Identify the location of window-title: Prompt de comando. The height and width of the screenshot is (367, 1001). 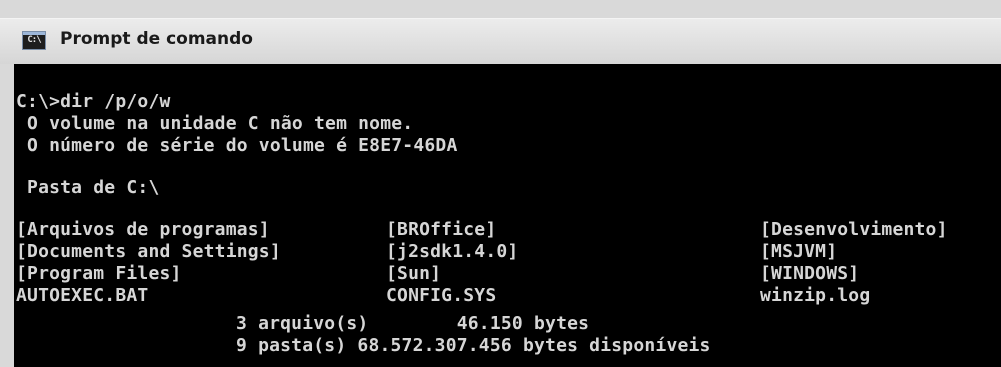
(156, 39).